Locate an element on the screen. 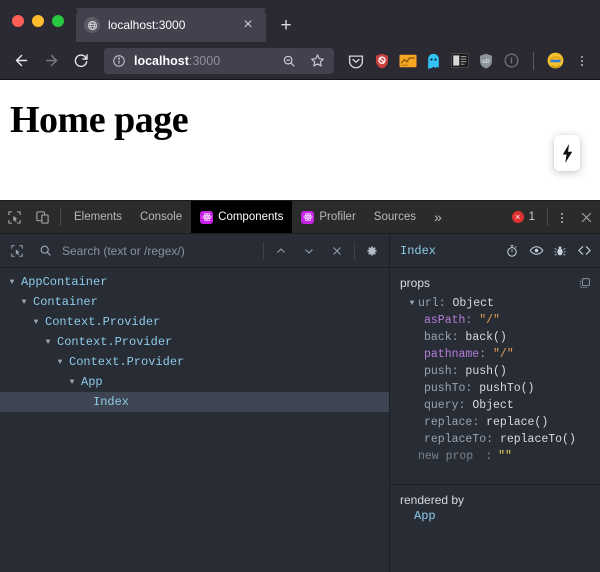 The height and width of the screenshot is (572, 600). close-window-button is located at coordinates (18, 21).